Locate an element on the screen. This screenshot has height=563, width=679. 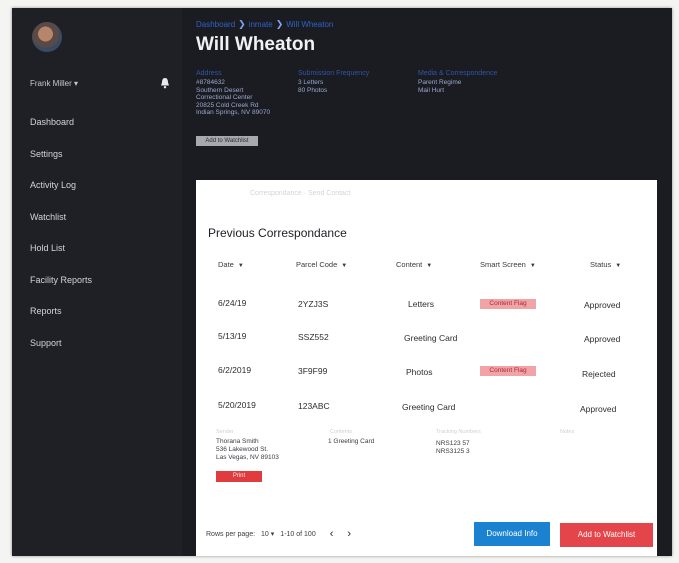
chevron-down-icon: ▾ is located at coordinates (76, 83).